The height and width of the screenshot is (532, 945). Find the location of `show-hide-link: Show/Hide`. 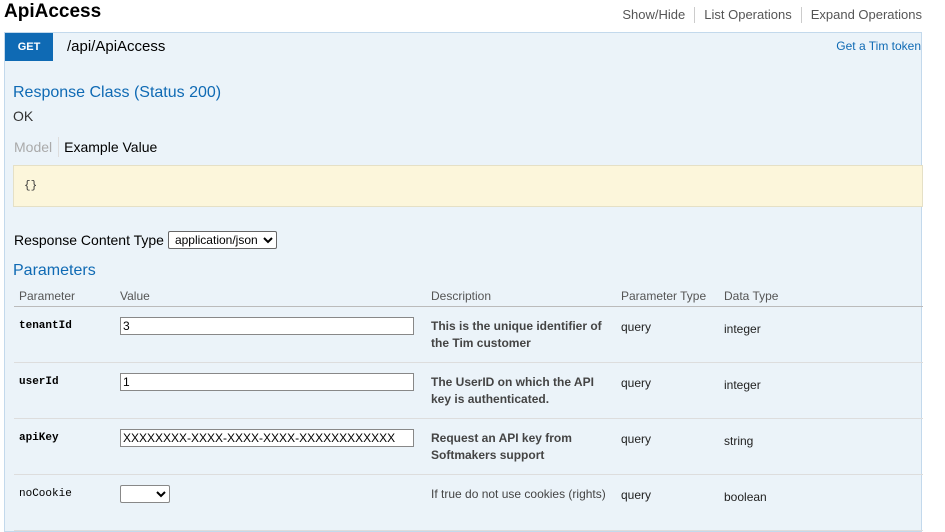

show-hide-link: Show/Hide is located at coordinates (654, 15).